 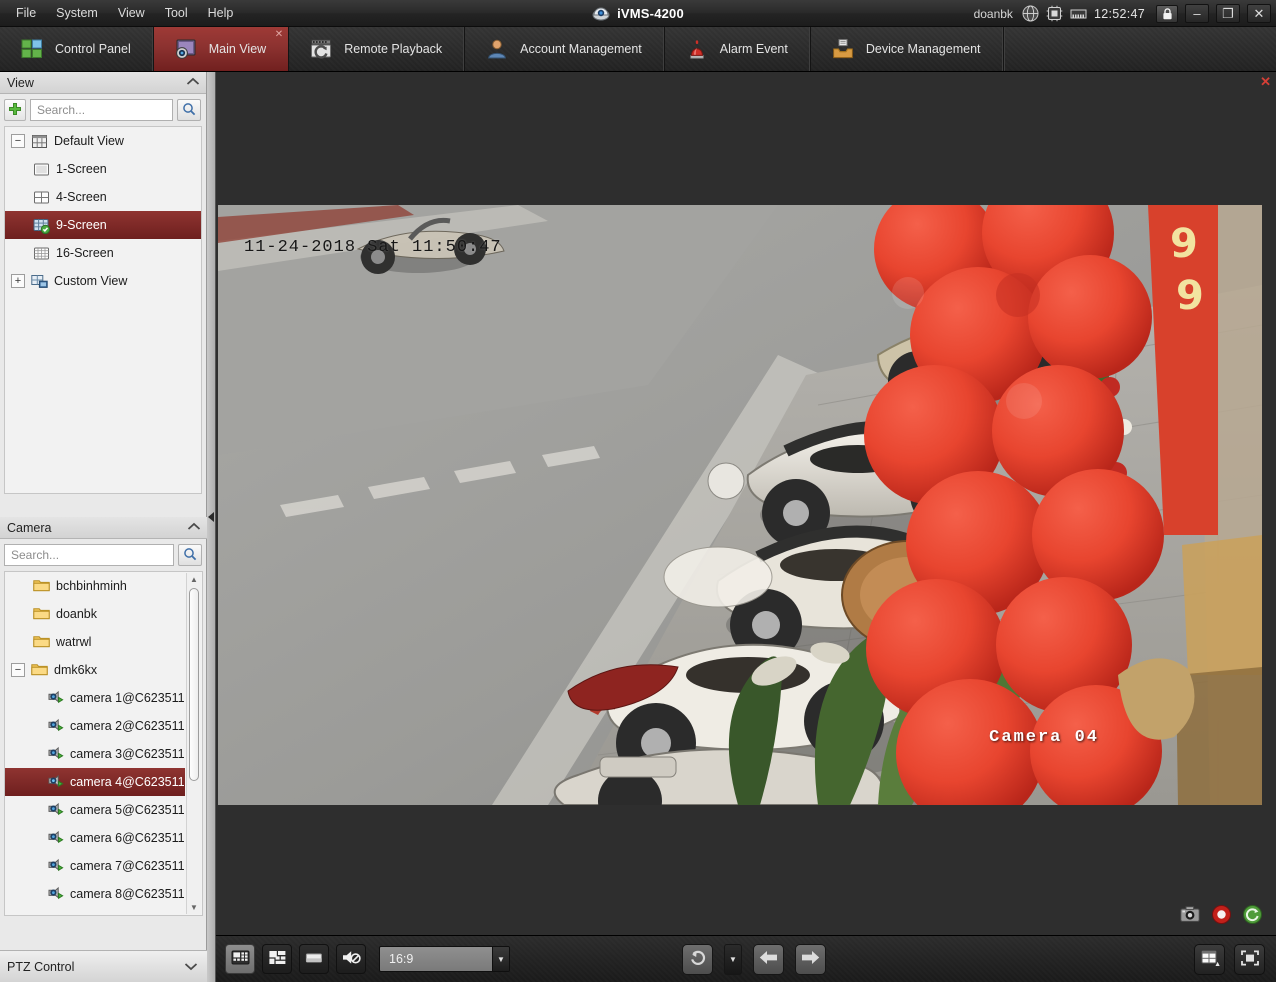 What do you see at coordinates (95, 670) in the screenshot?
I see `tree-item-folder-dmk6kx: − dmk6kx` at bounding box center [95, 670].